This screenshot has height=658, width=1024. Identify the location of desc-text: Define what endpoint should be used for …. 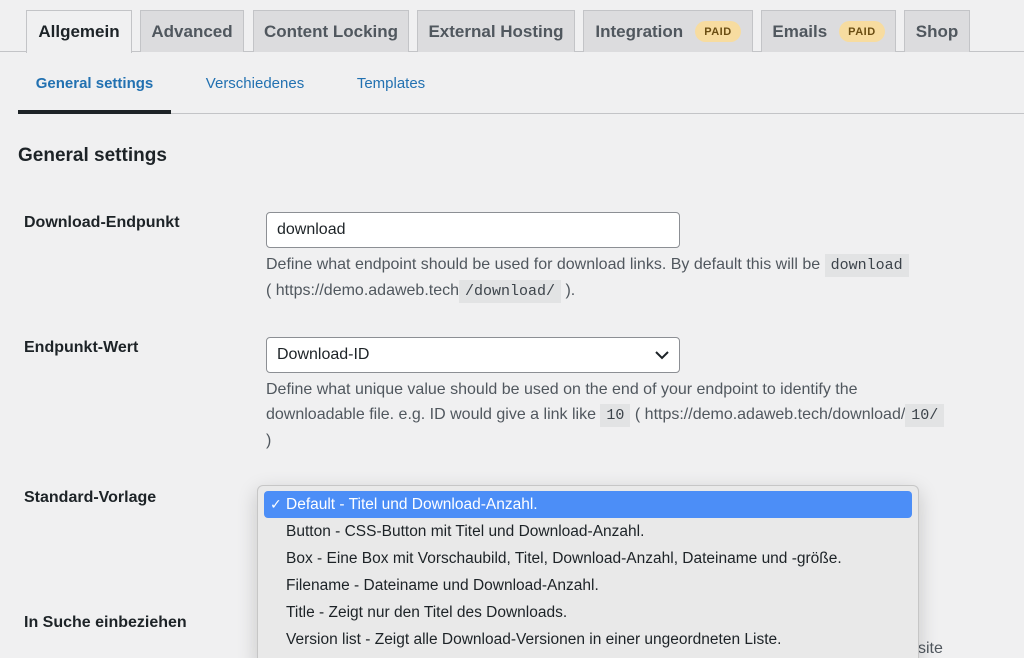
(543, 264).